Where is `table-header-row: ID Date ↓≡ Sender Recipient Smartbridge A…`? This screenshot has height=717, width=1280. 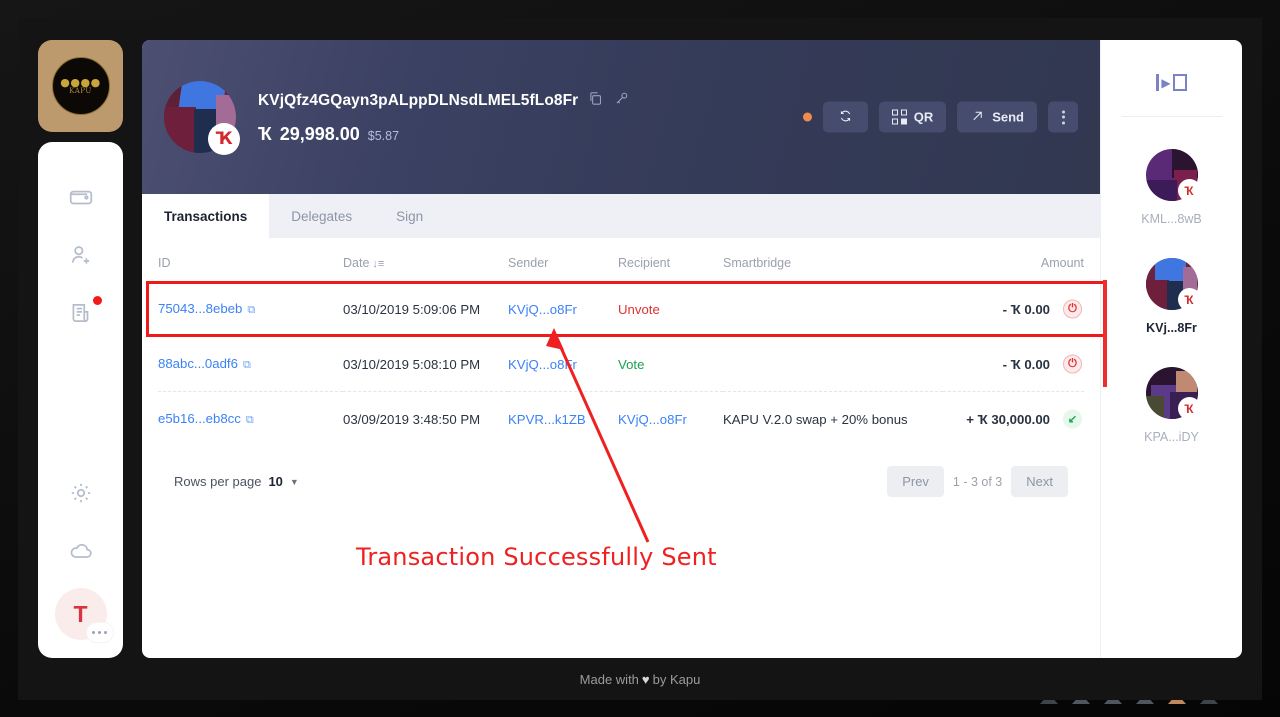 table-header-row: ID Date ↓≡ Sender Recipient Smartbridge A… is located at coordinates (621, 260).